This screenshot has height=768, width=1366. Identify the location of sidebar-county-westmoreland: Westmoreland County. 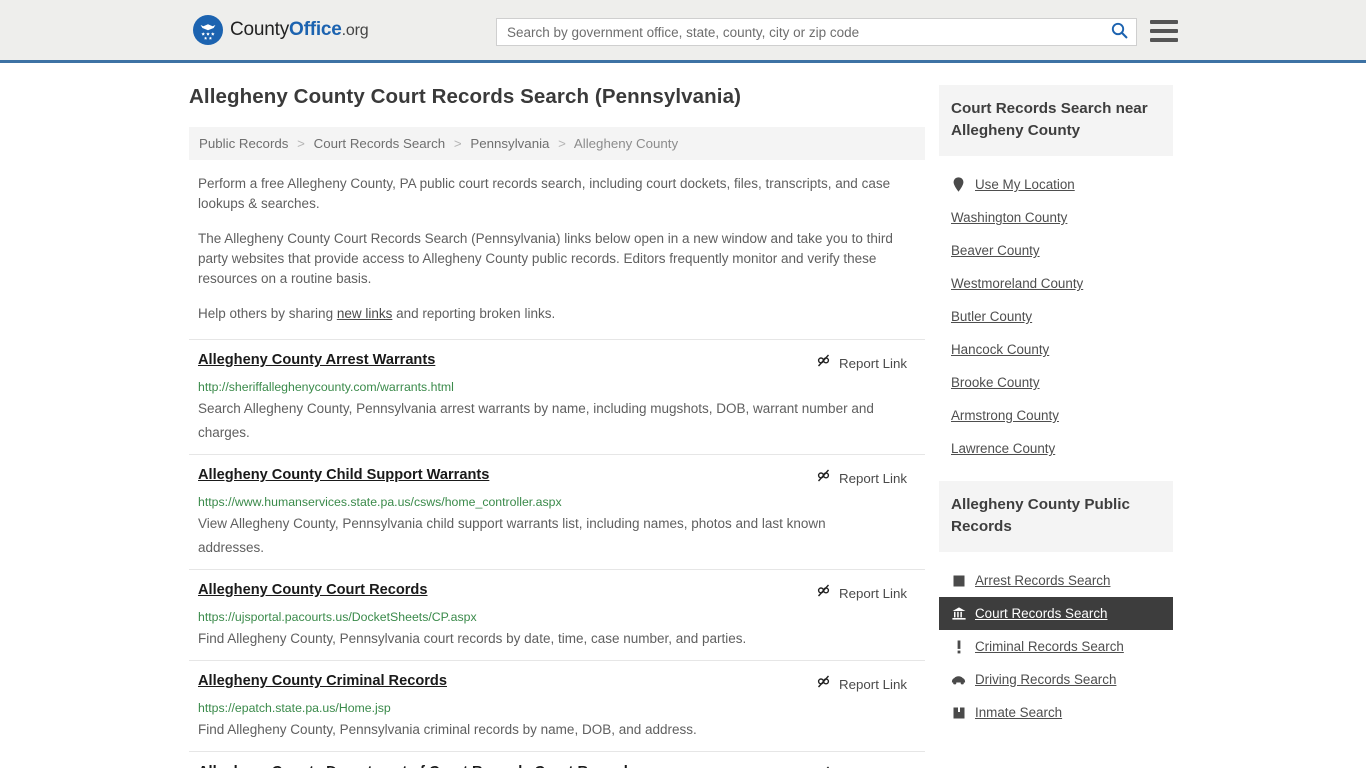
(1056, 283).